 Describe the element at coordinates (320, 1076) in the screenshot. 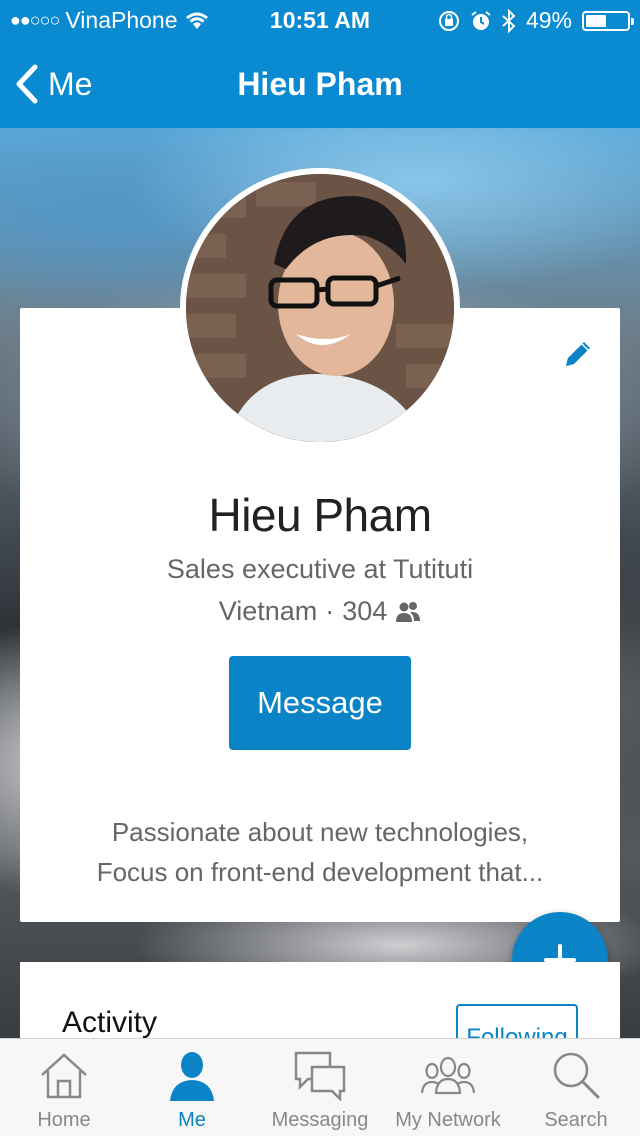

I see `messaging-icon` at that location.